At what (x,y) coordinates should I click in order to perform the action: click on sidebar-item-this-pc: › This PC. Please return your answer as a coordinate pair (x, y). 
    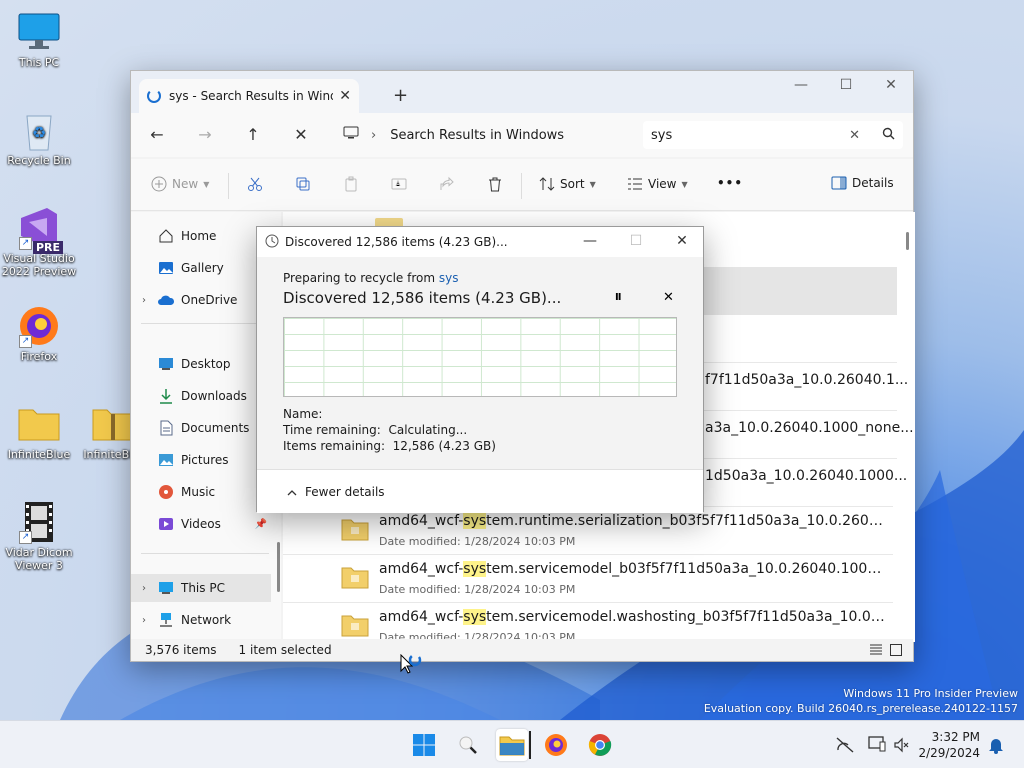
    Looking at the image, I should click on (201, 588).